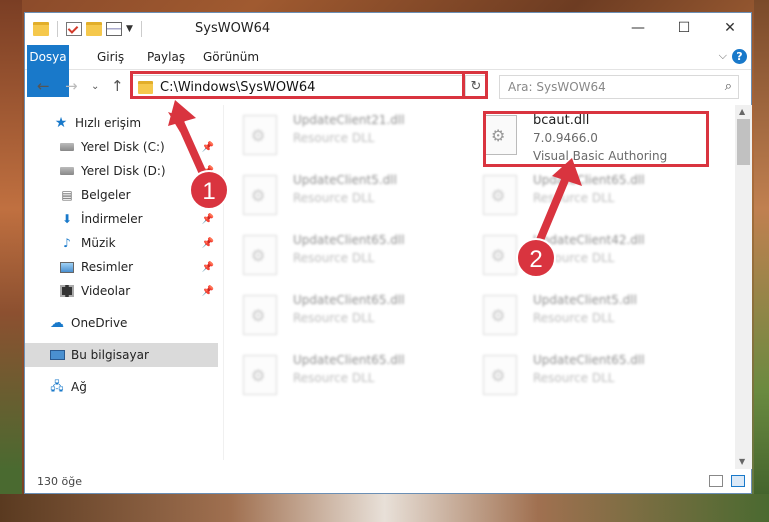  What do you see at coordinates (209, 190) in the screenshot?
I see `step-1-badge: 1` at bounding box center [209, 190].